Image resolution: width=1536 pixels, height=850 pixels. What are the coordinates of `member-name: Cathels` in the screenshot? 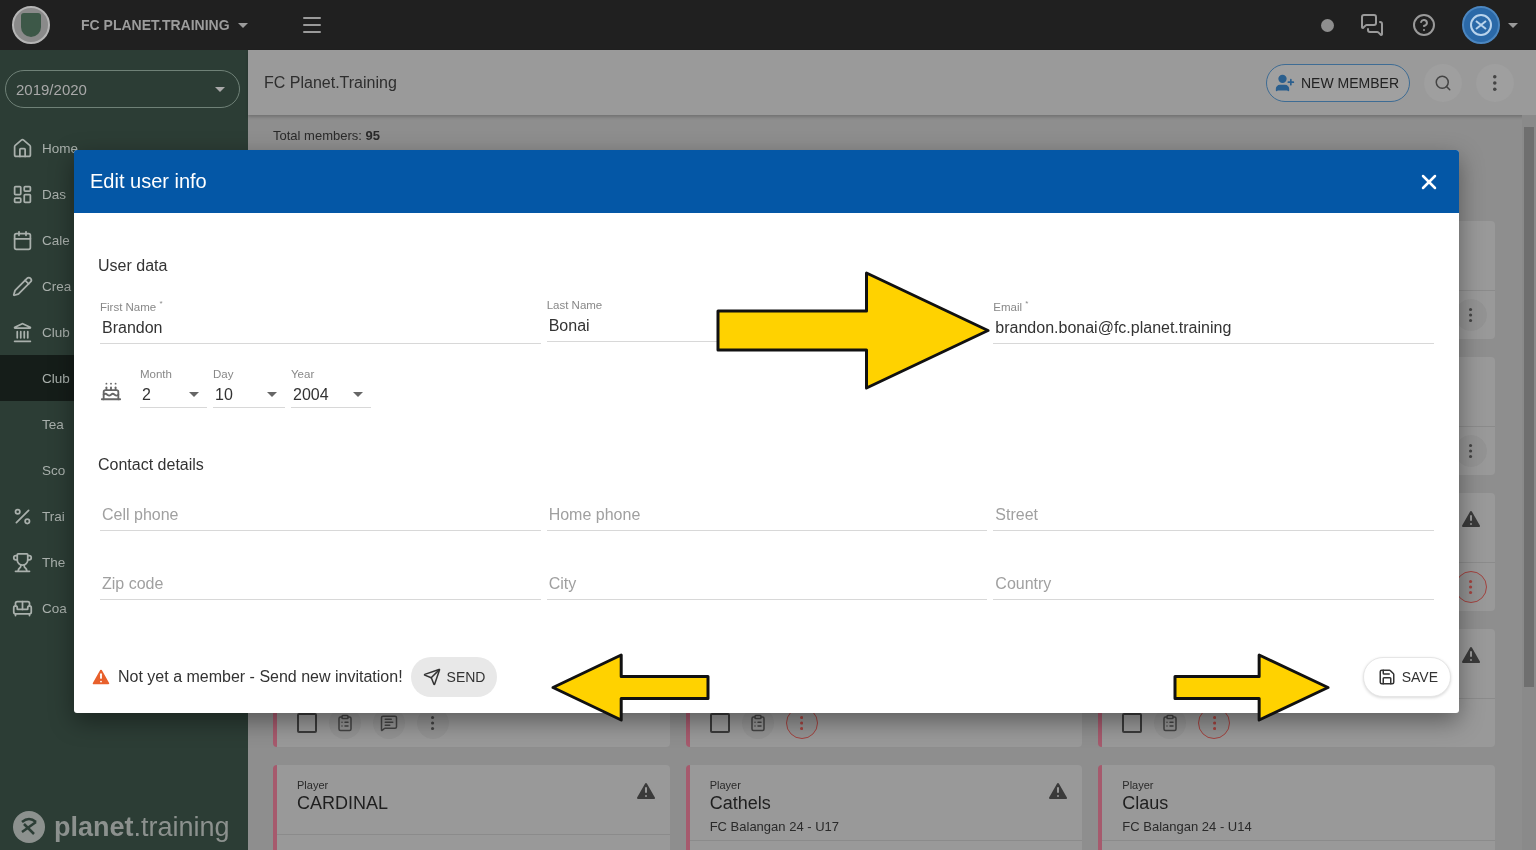 It's located at (740, 803).